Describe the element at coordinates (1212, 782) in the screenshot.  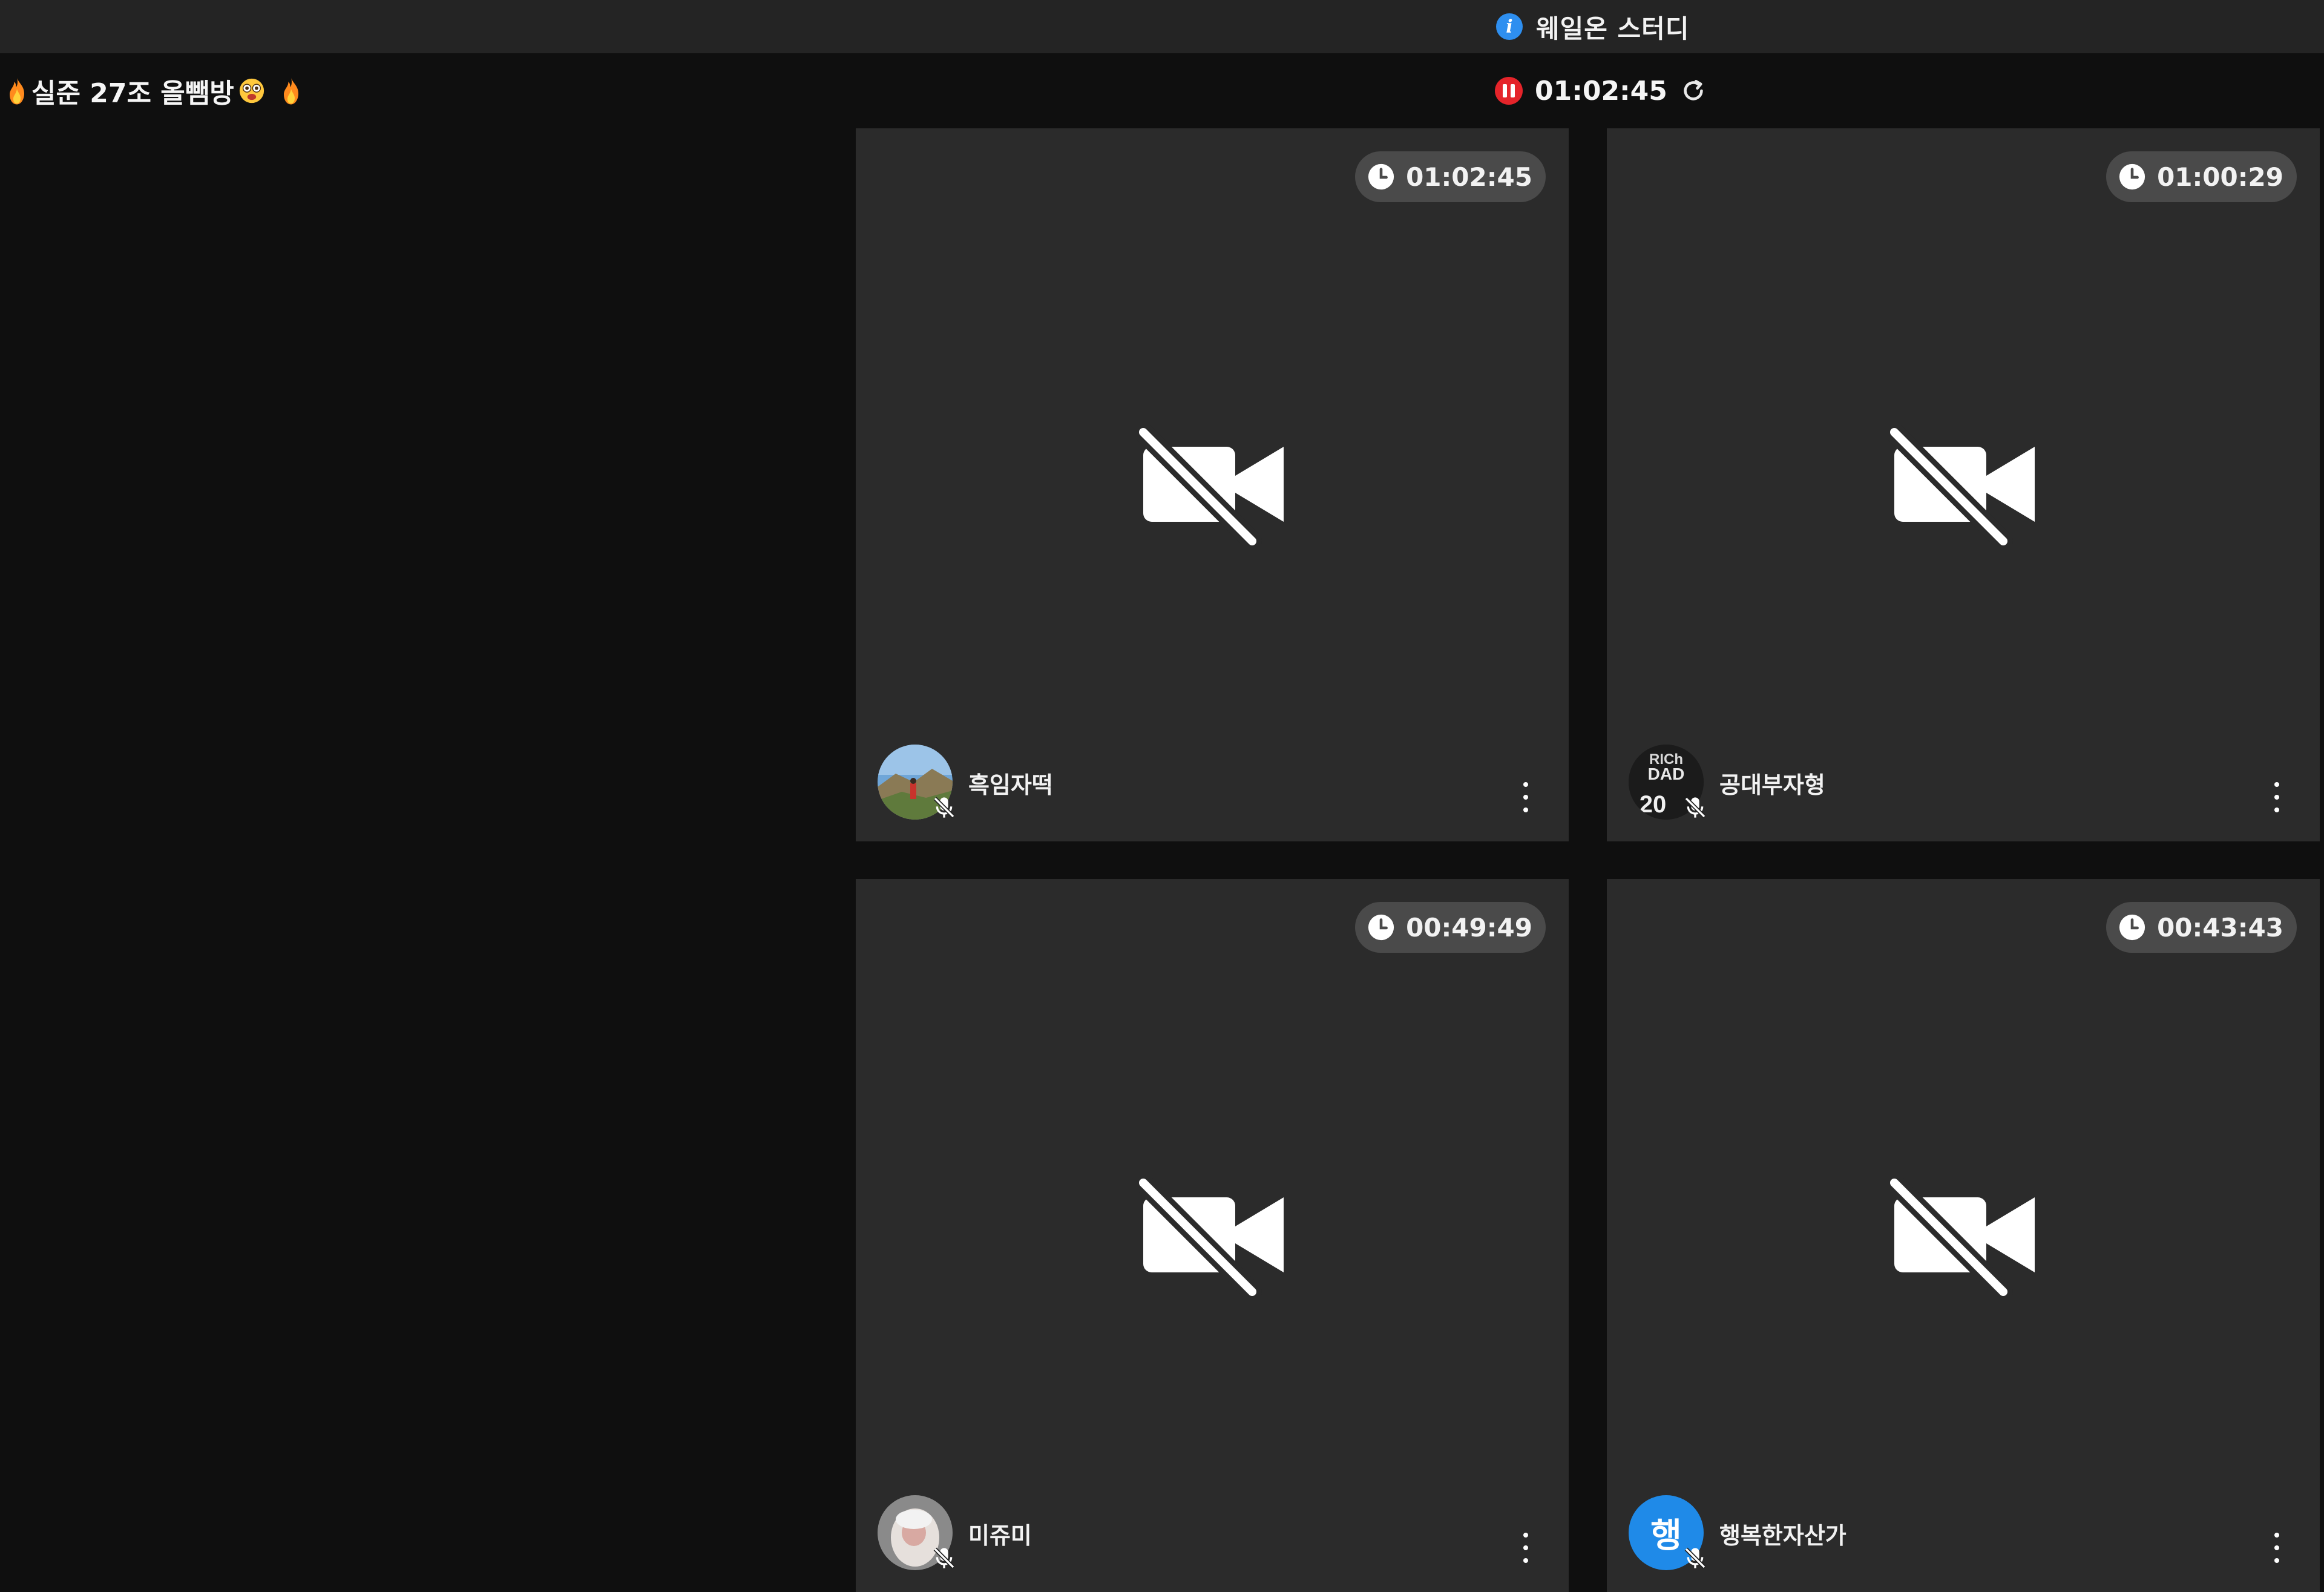
I see `participant-footer: 흑임자떡` at that location.